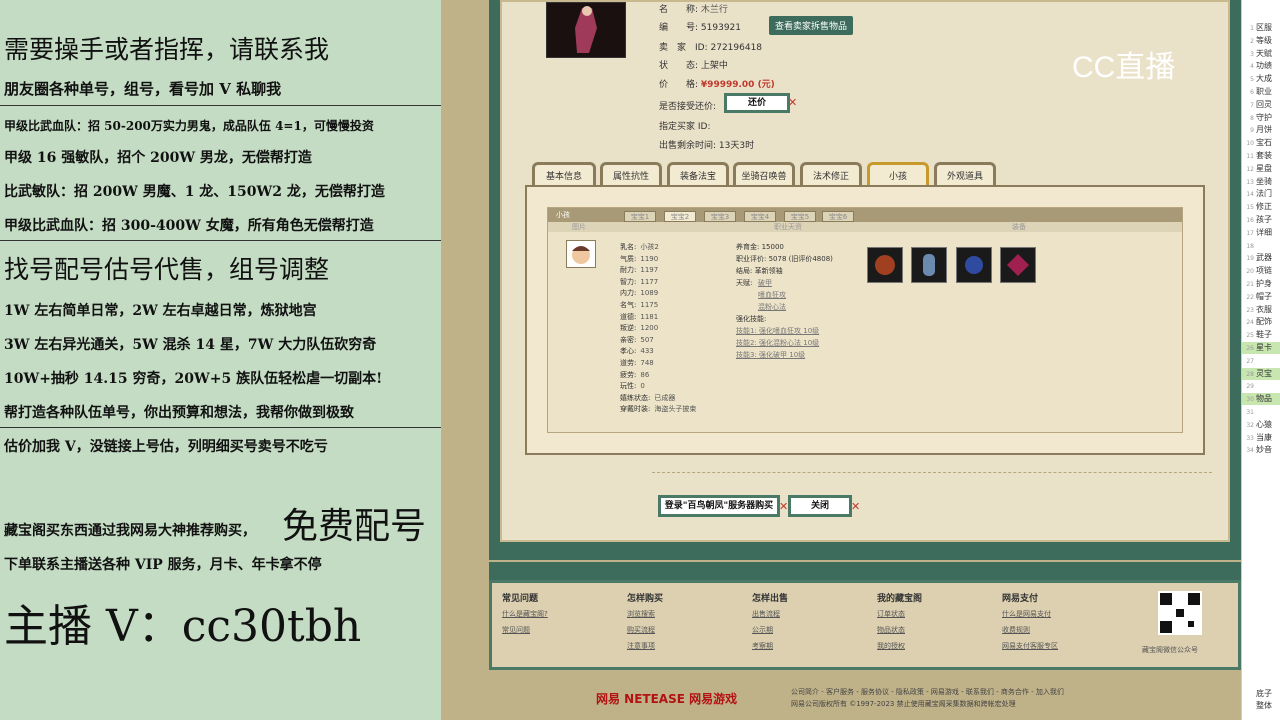 The height and width of the screenshot is (720, 1280). Describe the element at coordinates (1261, 284) in the screenshot. I see `sidebar-item: 21 护身` at that location.